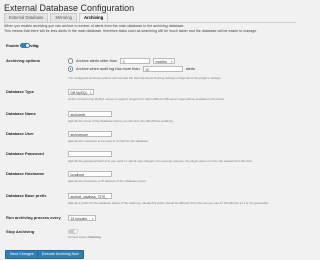 The image size is (320, 260). I want to click on database-name-input: archivedb, so click(90, 114).